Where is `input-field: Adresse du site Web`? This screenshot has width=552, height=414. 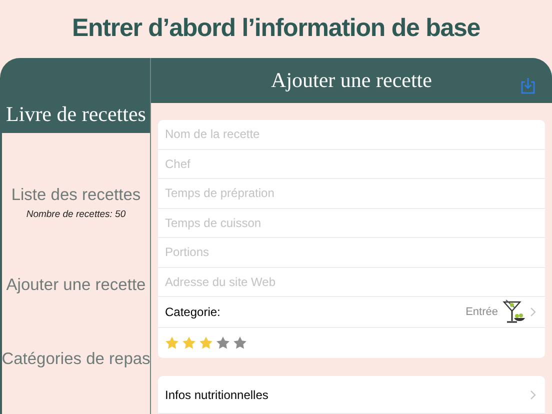 input-field: Adresse du site Web is located at coordinates (345, 281).